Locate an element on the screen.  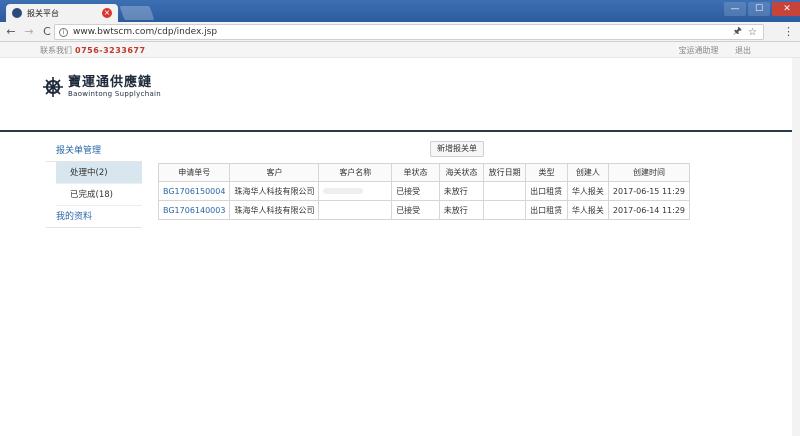
table-header-row: 申请单号 客户 客户名称 单状态 海关状态 放行日期 类型 创建人 创建时间 is located at coordinates (424, 172).